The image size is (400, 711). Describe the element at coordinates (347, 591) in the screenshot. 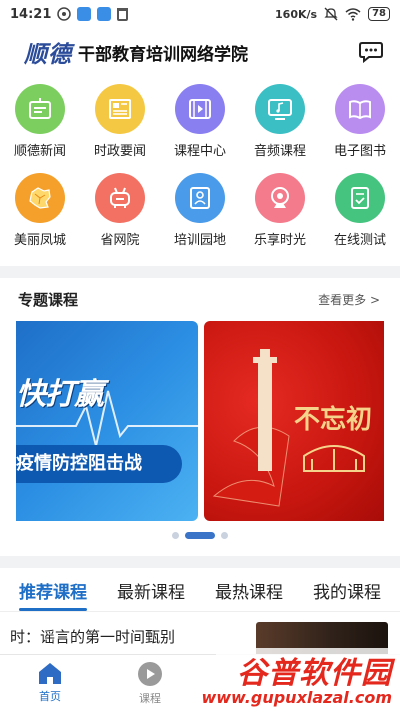

I see `tab-my-courses: 我的课程` at that location.